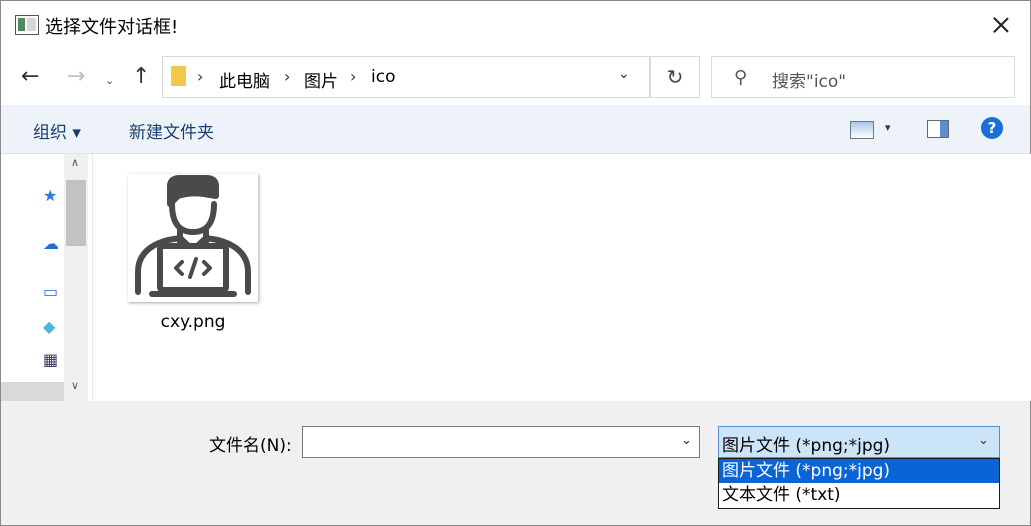 The image size is (1031, 526). I want to click on quick-access-star-icon: ★, so click(50, 195).